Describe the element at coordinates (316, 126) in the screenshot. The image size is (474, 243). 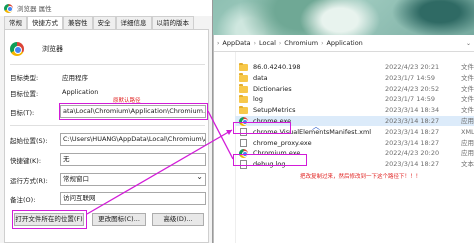
I see `cursor-caret-icon: ︿` at that location.